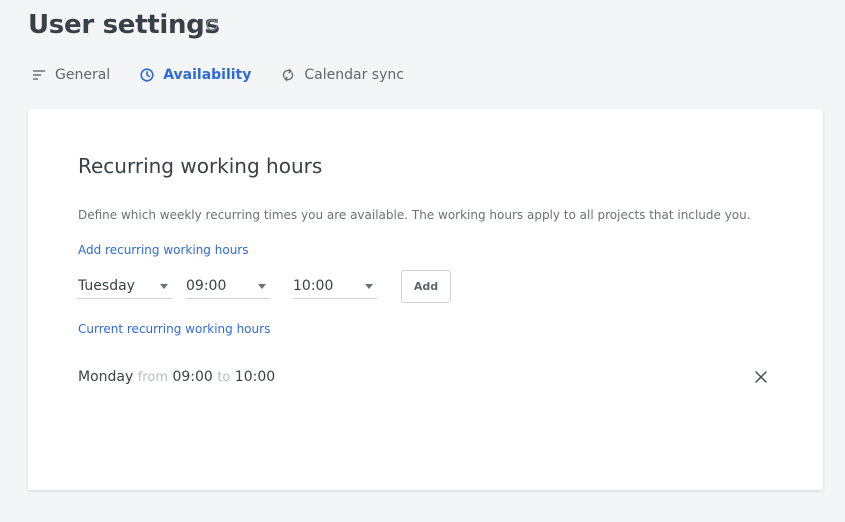 Image resolution: width=845 pixels, height=522 pixels. What do you see at coordinates (206, 286) in the screenshot?
I see `start-time-value: 09:00` at bounding box center [206, 286].